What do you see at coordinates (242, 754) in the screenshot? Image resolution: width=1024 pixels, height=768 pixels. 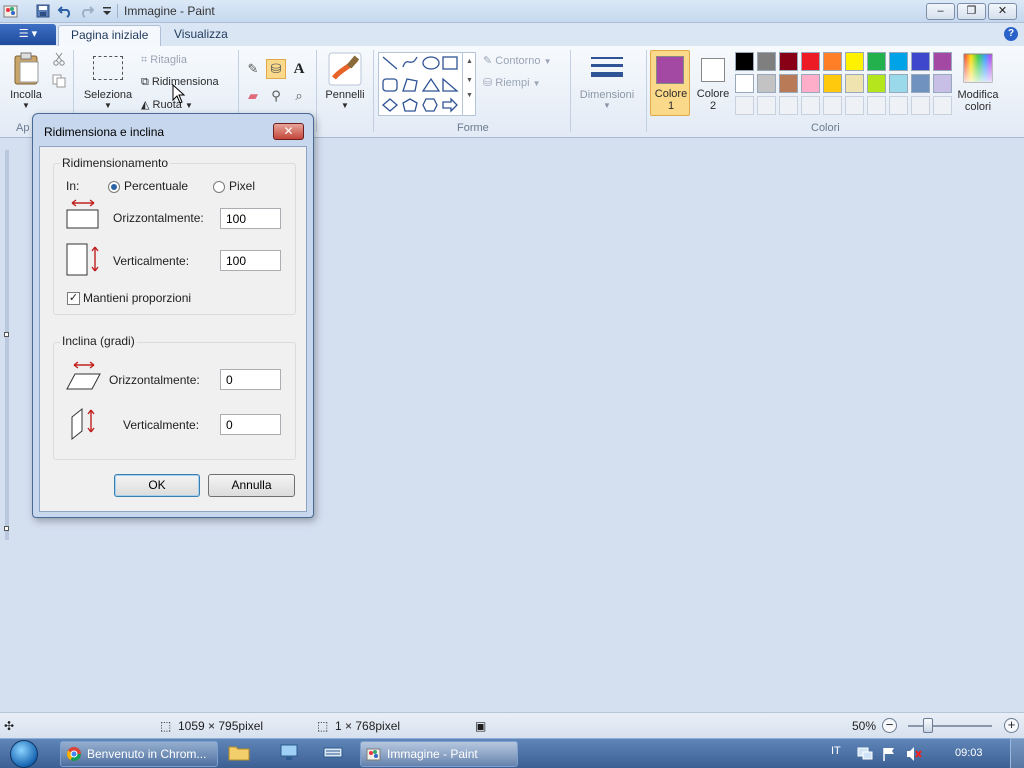 I see `explorer-taskbar-icon` at bounding box center [242, 754].